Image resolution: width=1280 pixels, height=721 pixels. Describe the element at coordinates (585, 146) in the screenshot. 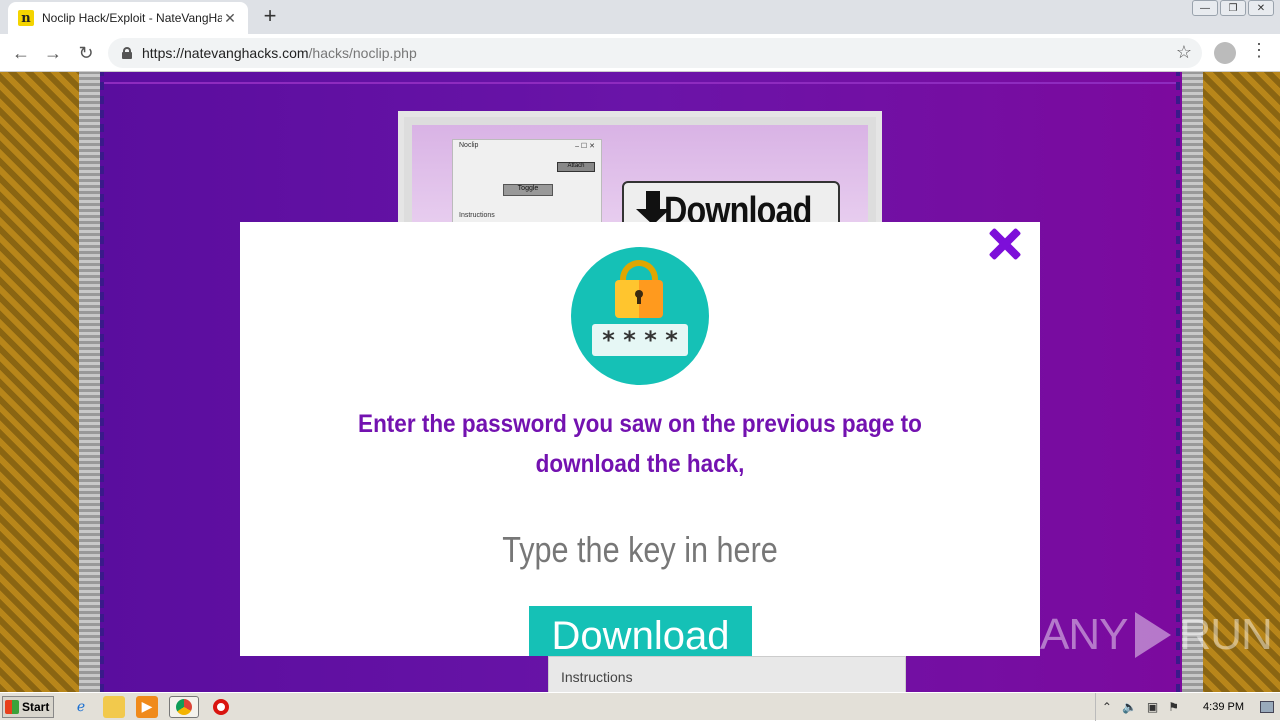

I see `mini-window-controls: – ☐ ✕` at that location.